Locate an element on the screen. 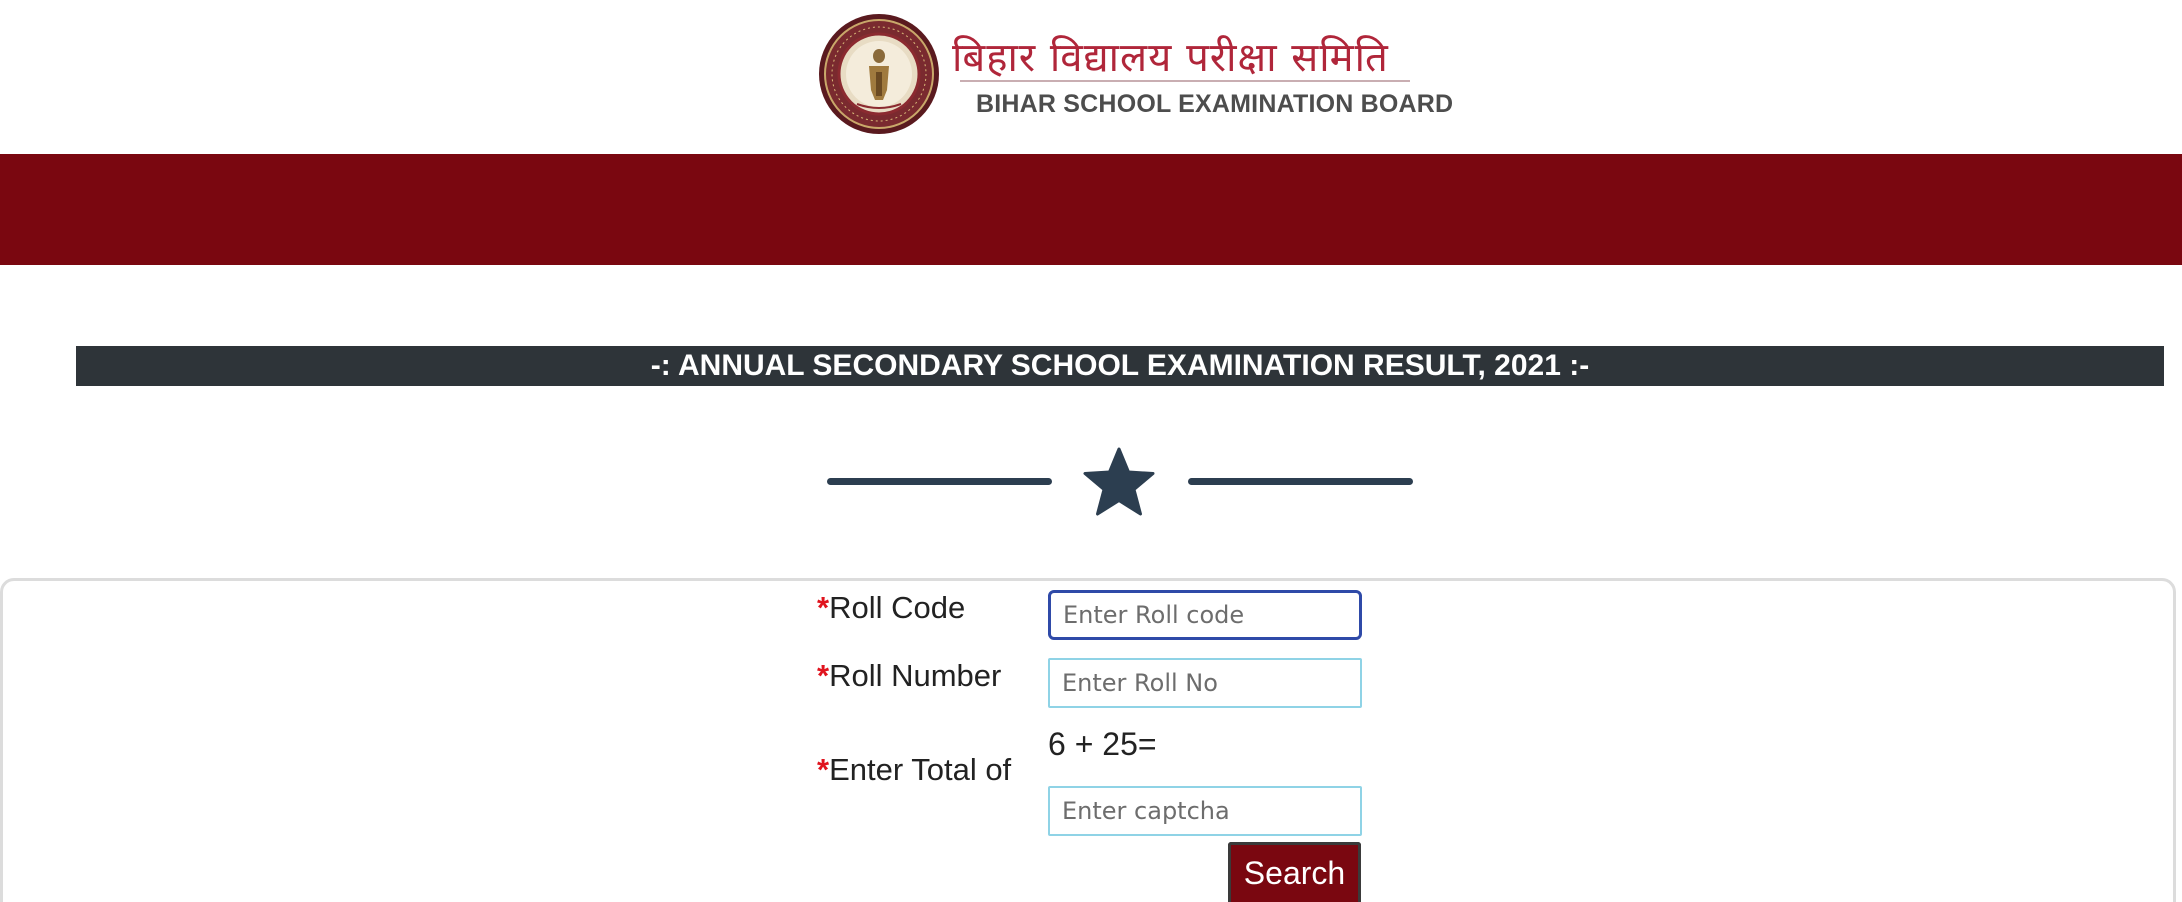 The image size is (2182, 902). roll-code-label-text: Roll Code is located at coordinates (897, 607).